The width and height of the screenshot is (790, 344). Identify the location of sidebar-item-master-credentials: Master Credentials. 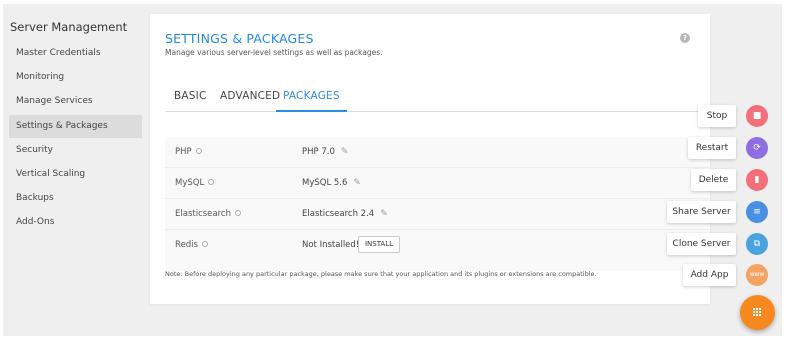
(75, 53).